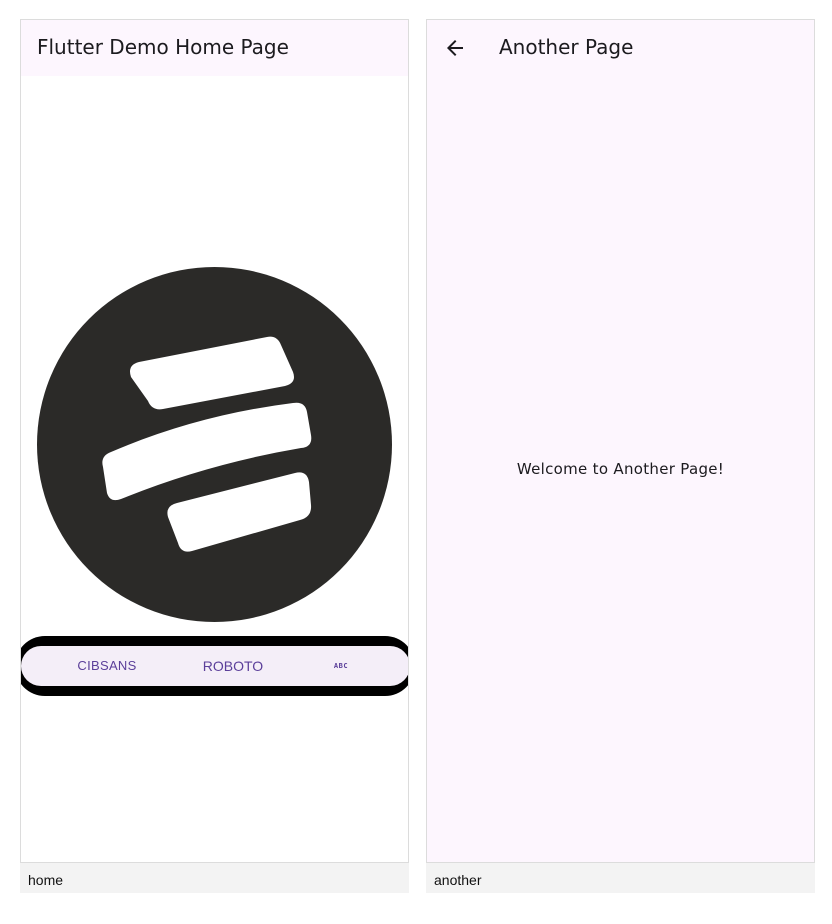 This screenshot has height=924, width=832. What do you see at coordinates (566, 47) in the screenshot?
I see `page-title: Another Page` at bounding box center [566, 47].